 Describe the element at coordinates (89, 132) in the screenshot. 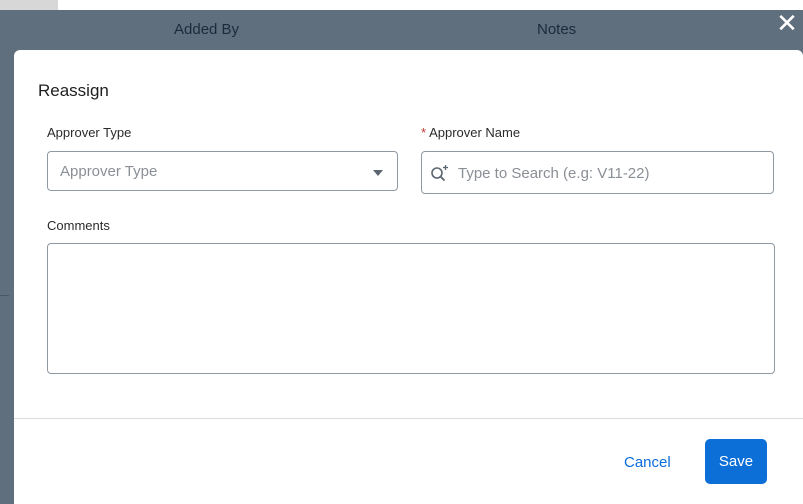

I see `approver-type-label: Approver Type` at that location.